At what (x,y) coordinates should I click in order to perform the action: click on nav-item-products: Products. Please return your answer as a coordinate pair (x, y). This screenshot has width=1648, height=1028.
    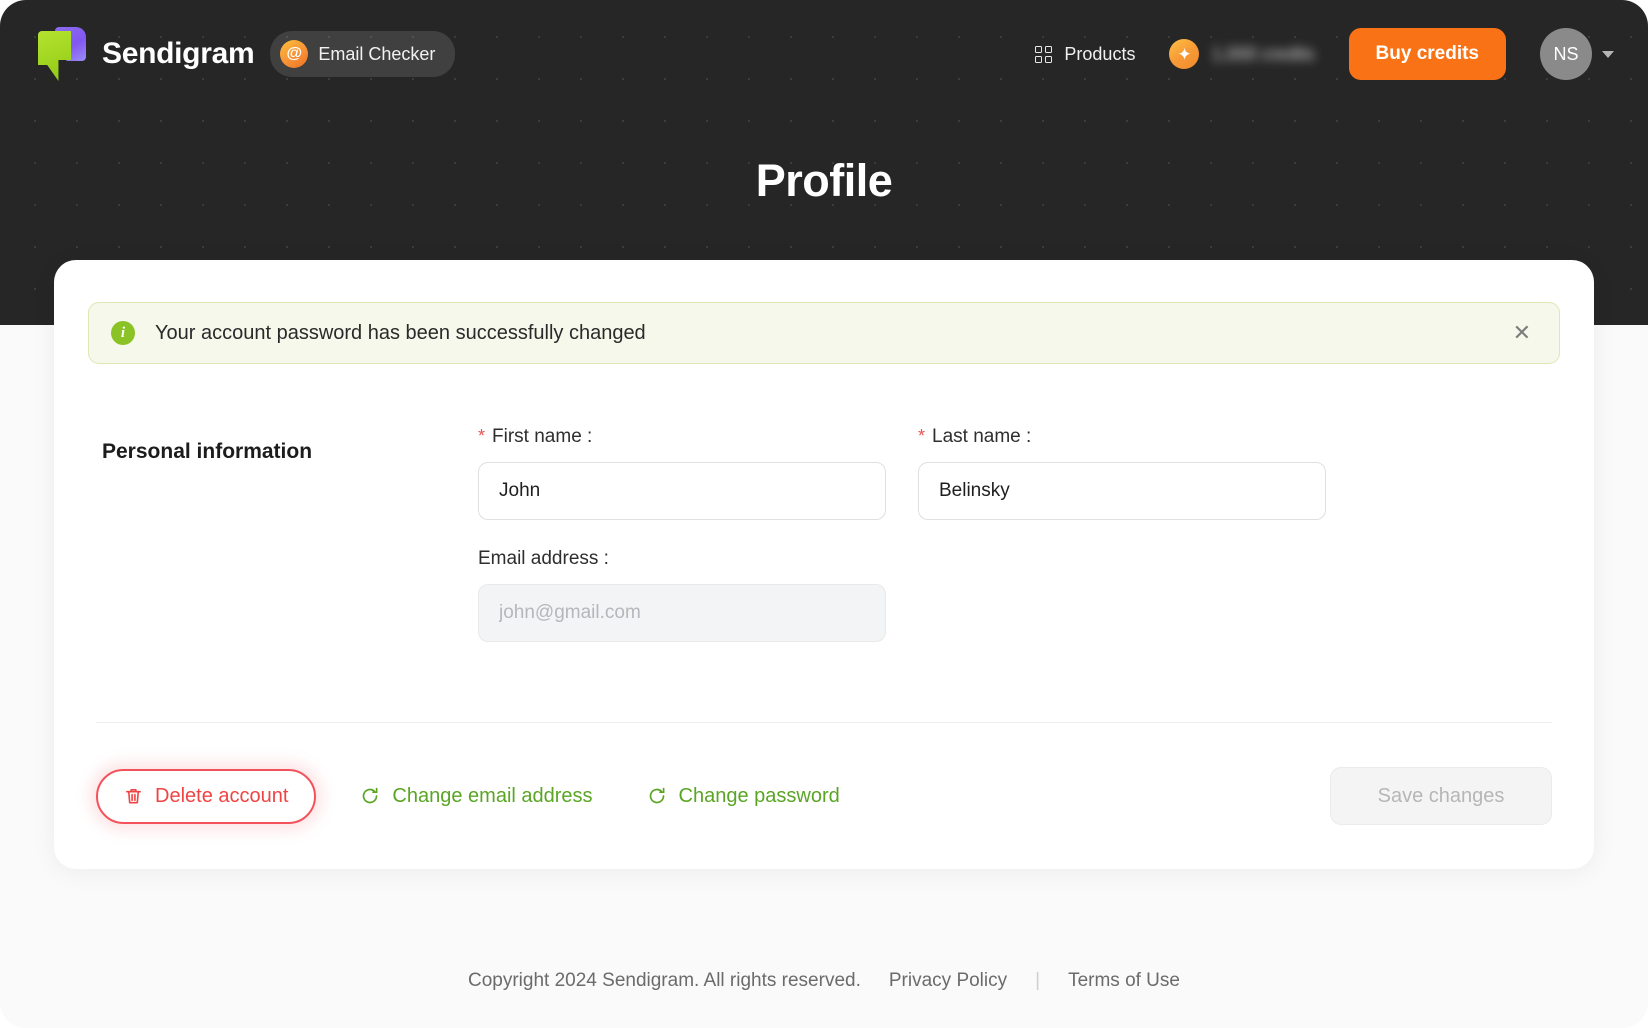
    Looking at the image, I should click on (1085, 54).